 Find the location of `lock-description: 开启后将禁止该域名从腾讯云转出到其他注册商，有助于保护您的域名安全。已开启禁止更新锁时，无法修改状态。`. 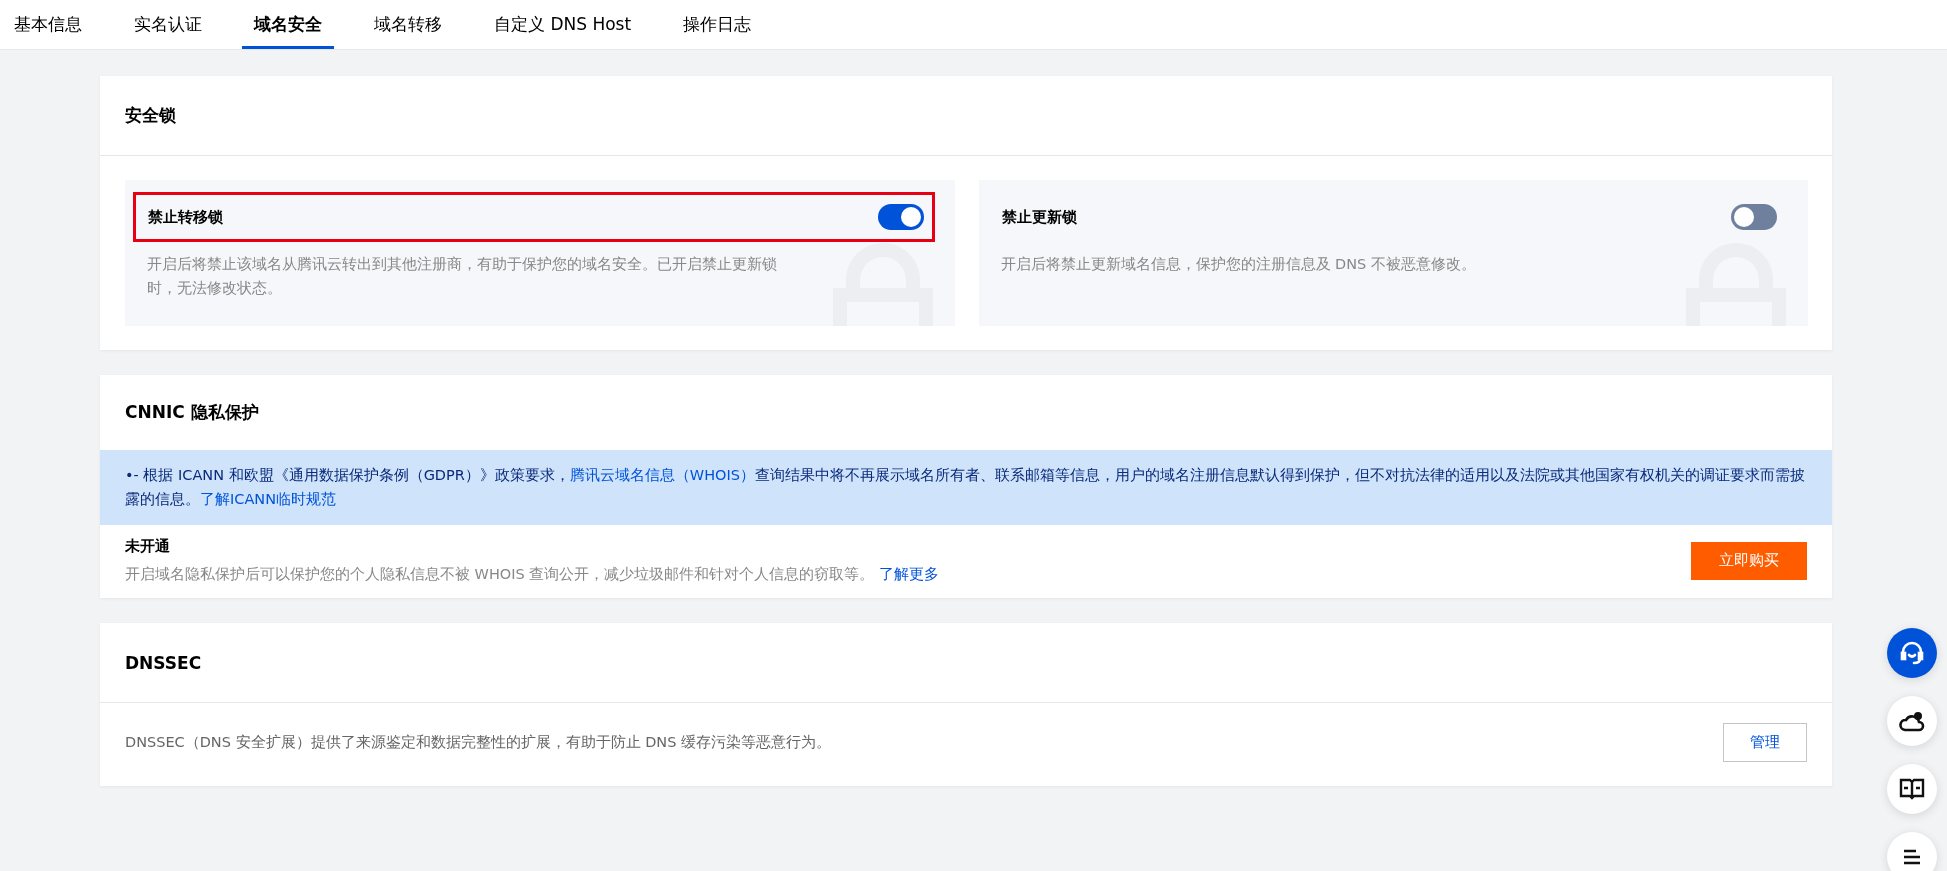

lock-description: 开启后将禁止该域名从腾讯云转出到其他注册商，有助于保护您的域名安全。已开启禁止更新锁时，无法修改状态。 is located at coordinates (462, 276).